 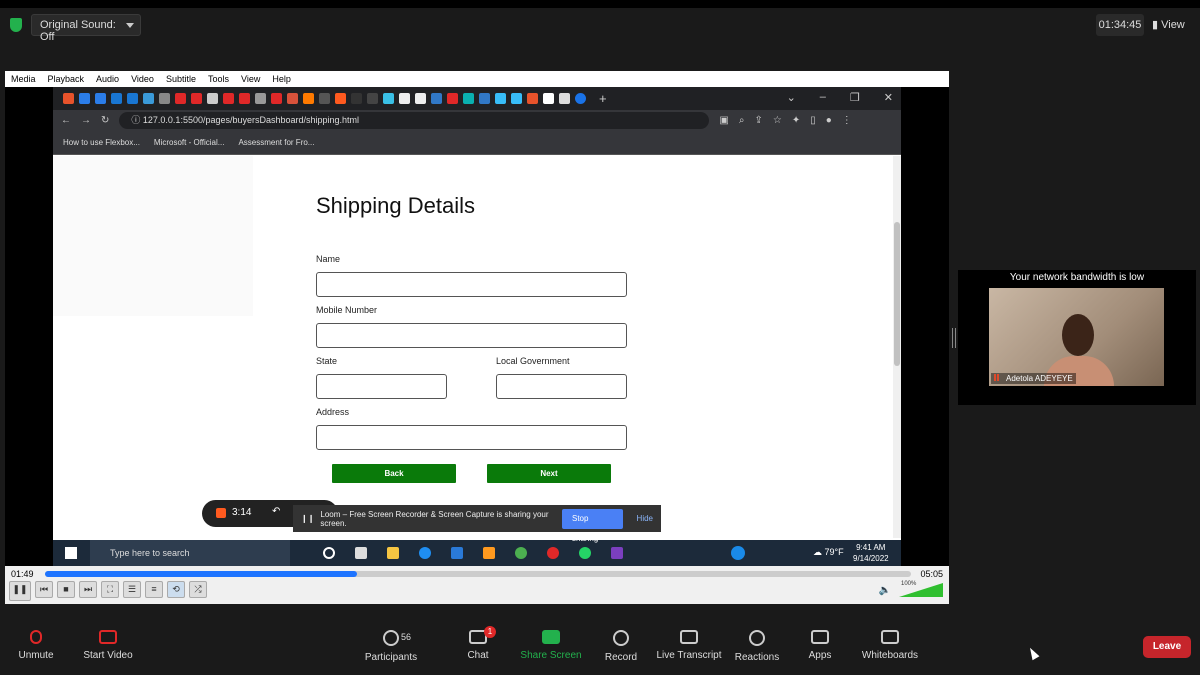 What do you see at coordinates (603, 98) in the screenshot?
I see `new-tab-icon: +` at bounding box center [603, 98].